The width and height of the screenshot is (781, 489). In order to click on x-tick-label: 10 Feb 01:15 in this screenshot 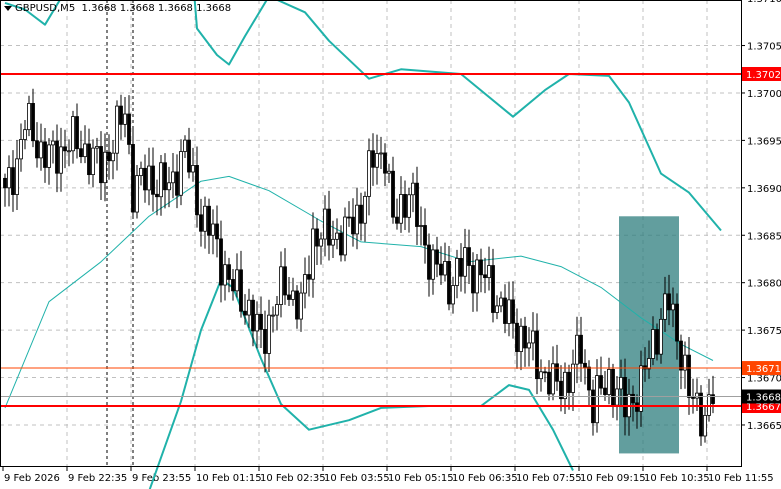, I will do `click(229, 478)`.